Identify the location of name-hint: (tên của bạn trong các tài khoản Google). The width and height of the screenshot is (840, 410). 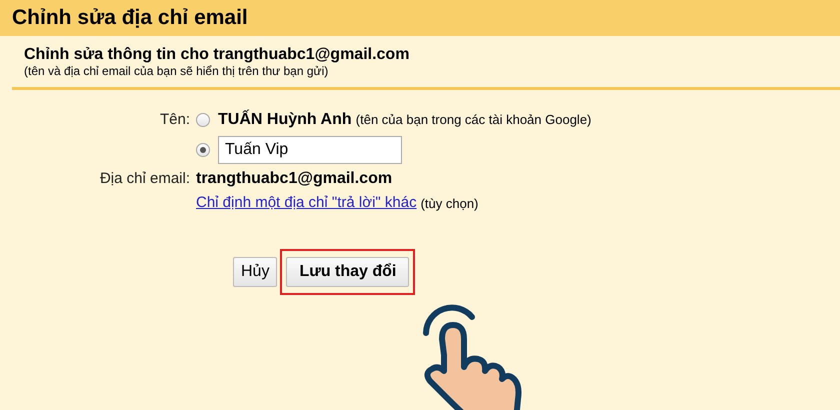
(474, 119).